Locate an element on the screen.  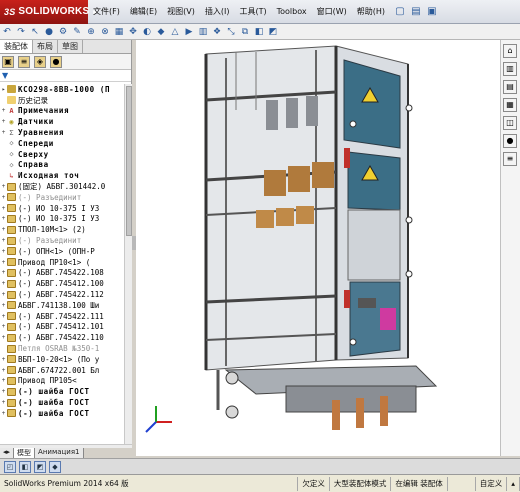
menu-item: 窗口(W) is located at coordinates (332, 11).